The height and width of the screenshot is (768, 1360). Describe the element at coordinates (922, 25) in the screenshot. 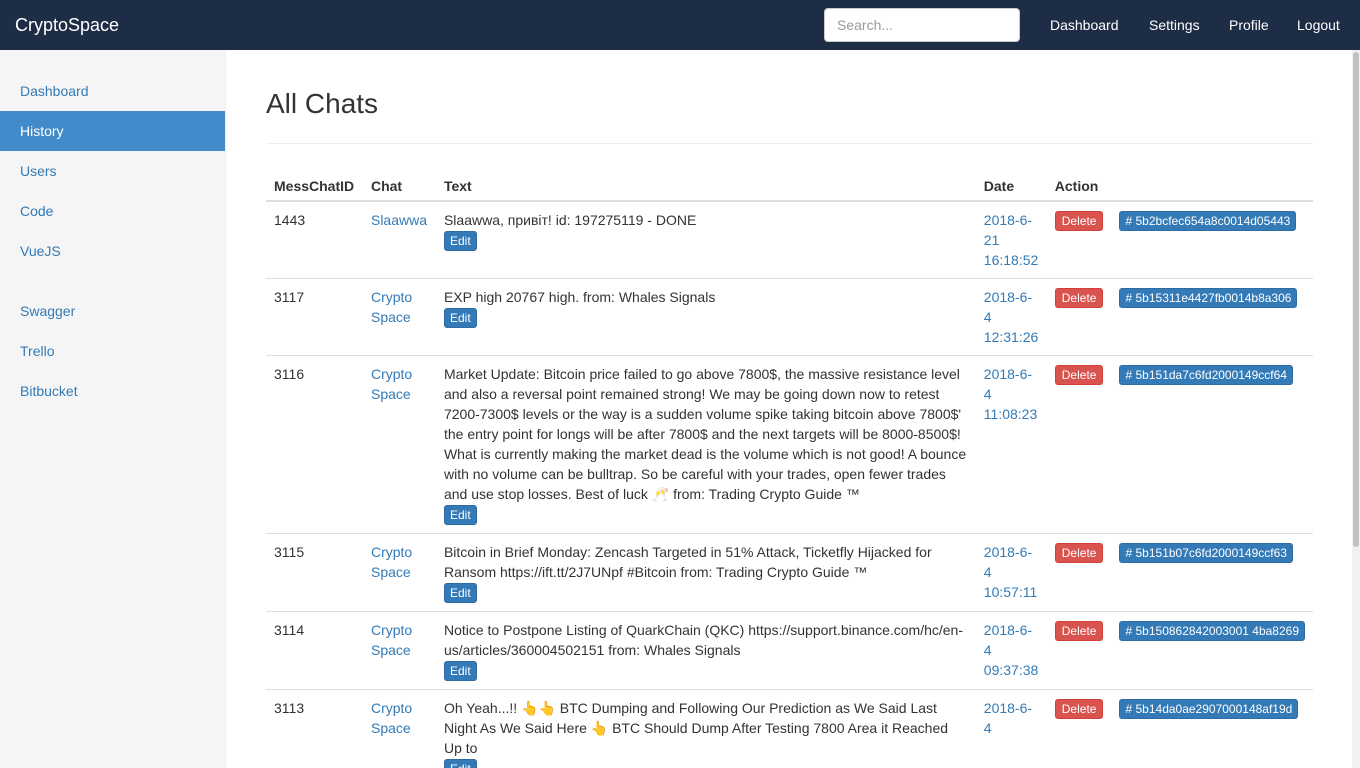

I see `search-input` at that location.